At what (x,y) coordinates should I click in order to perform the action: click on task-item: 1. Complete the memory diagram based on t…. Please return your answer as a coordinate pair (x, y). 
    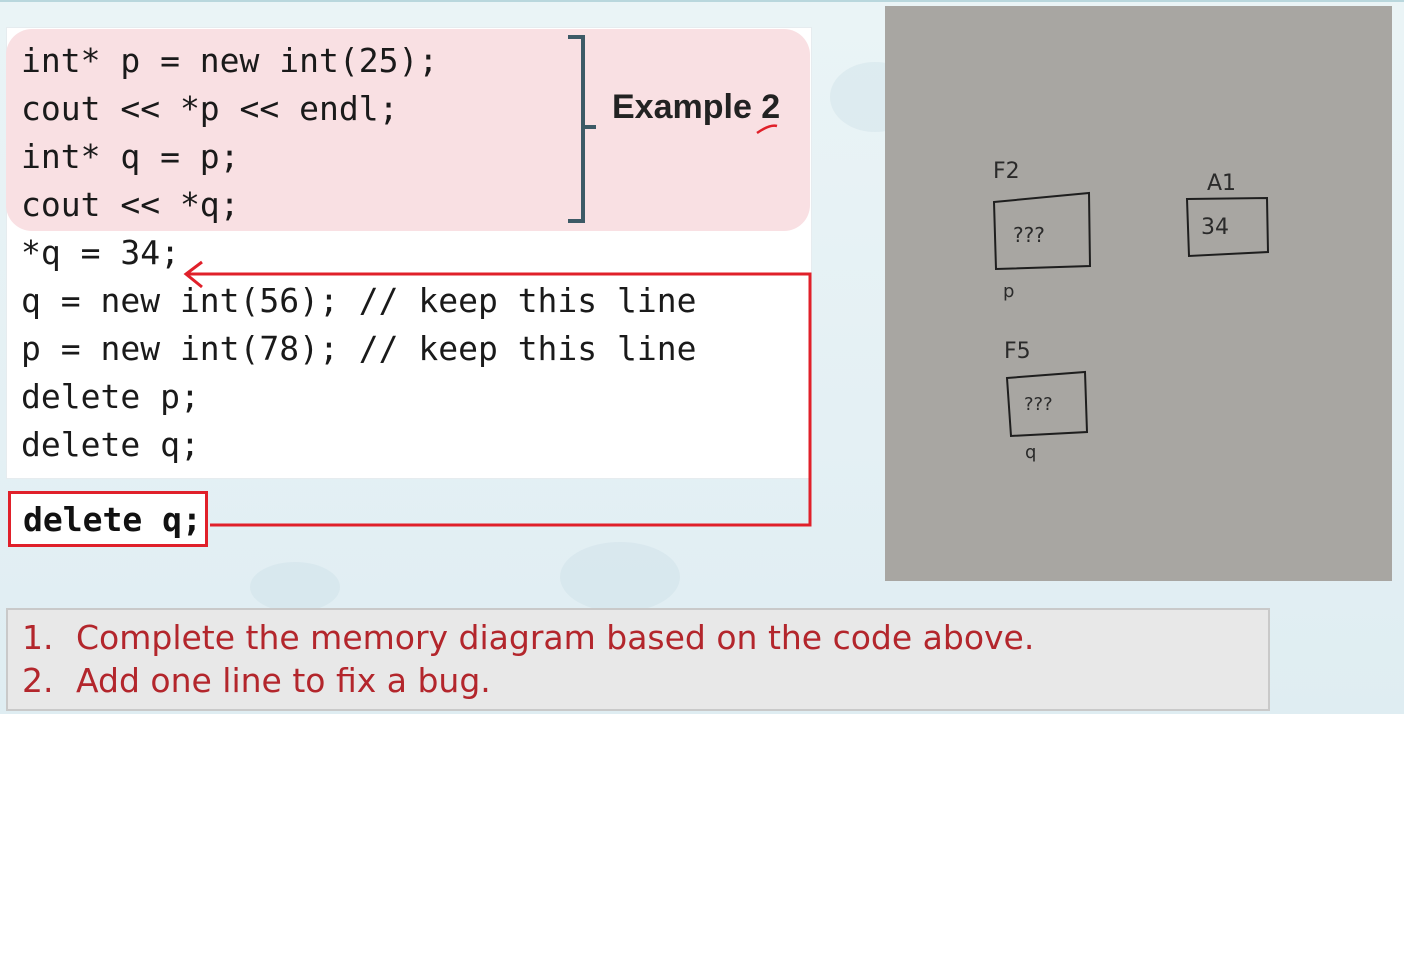
    Looking at the image, I should click on (528, 637).